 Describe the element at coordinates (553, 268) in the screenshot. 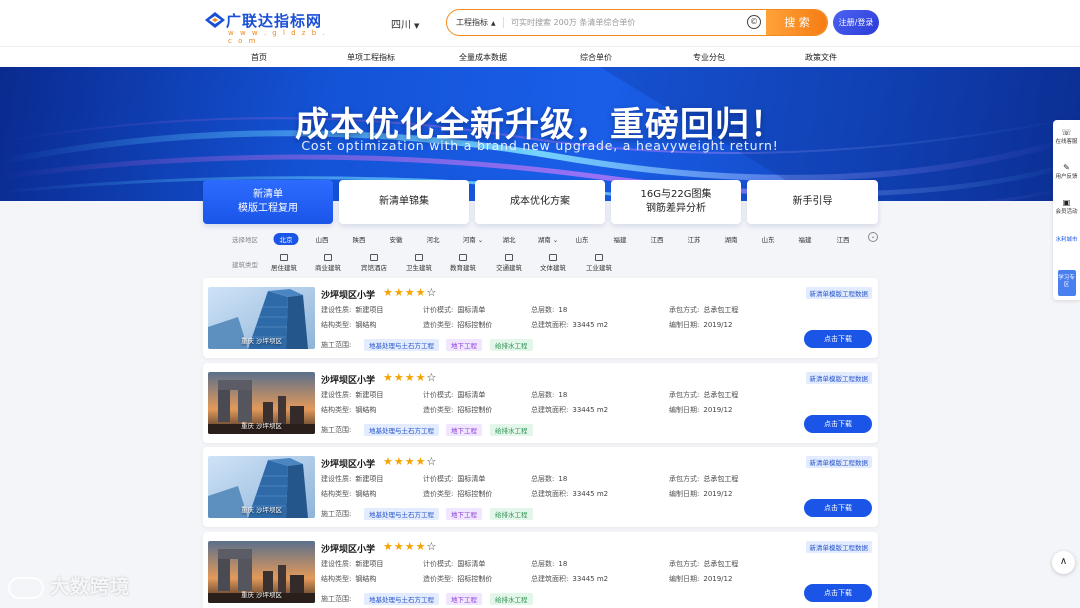

I see `type-label: 文体建筑` at that location.